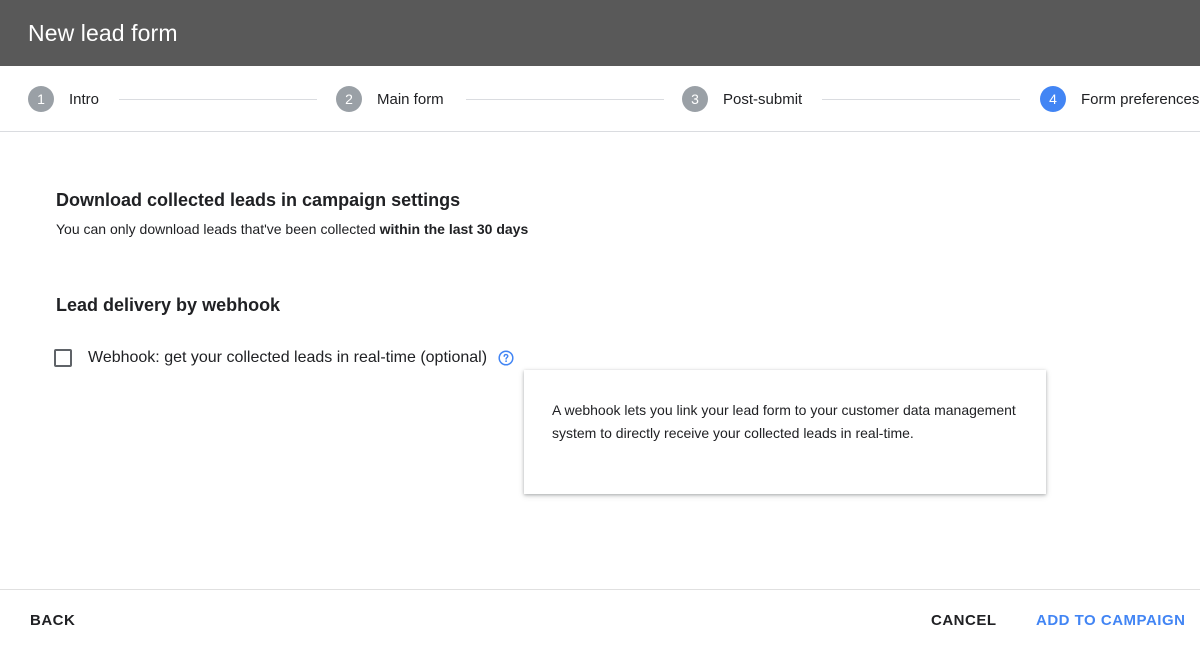 The image size is (1200, 650). I want to click on help-circle-icon, so click(506, 358).